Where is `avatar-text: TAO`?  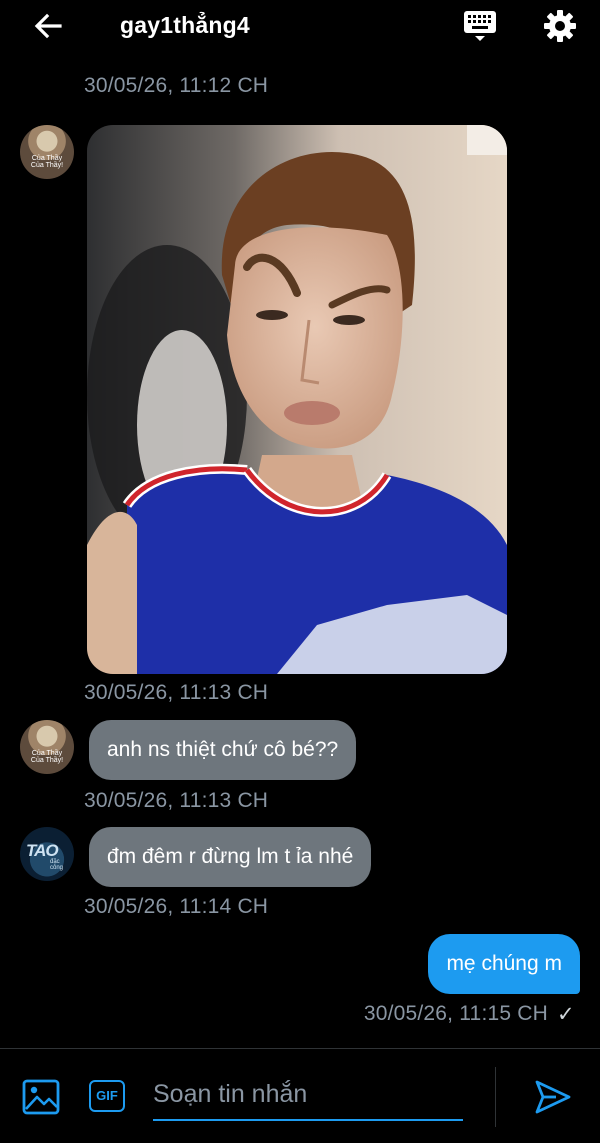 avatar-text: TAO is located at coordinates (42, 850).